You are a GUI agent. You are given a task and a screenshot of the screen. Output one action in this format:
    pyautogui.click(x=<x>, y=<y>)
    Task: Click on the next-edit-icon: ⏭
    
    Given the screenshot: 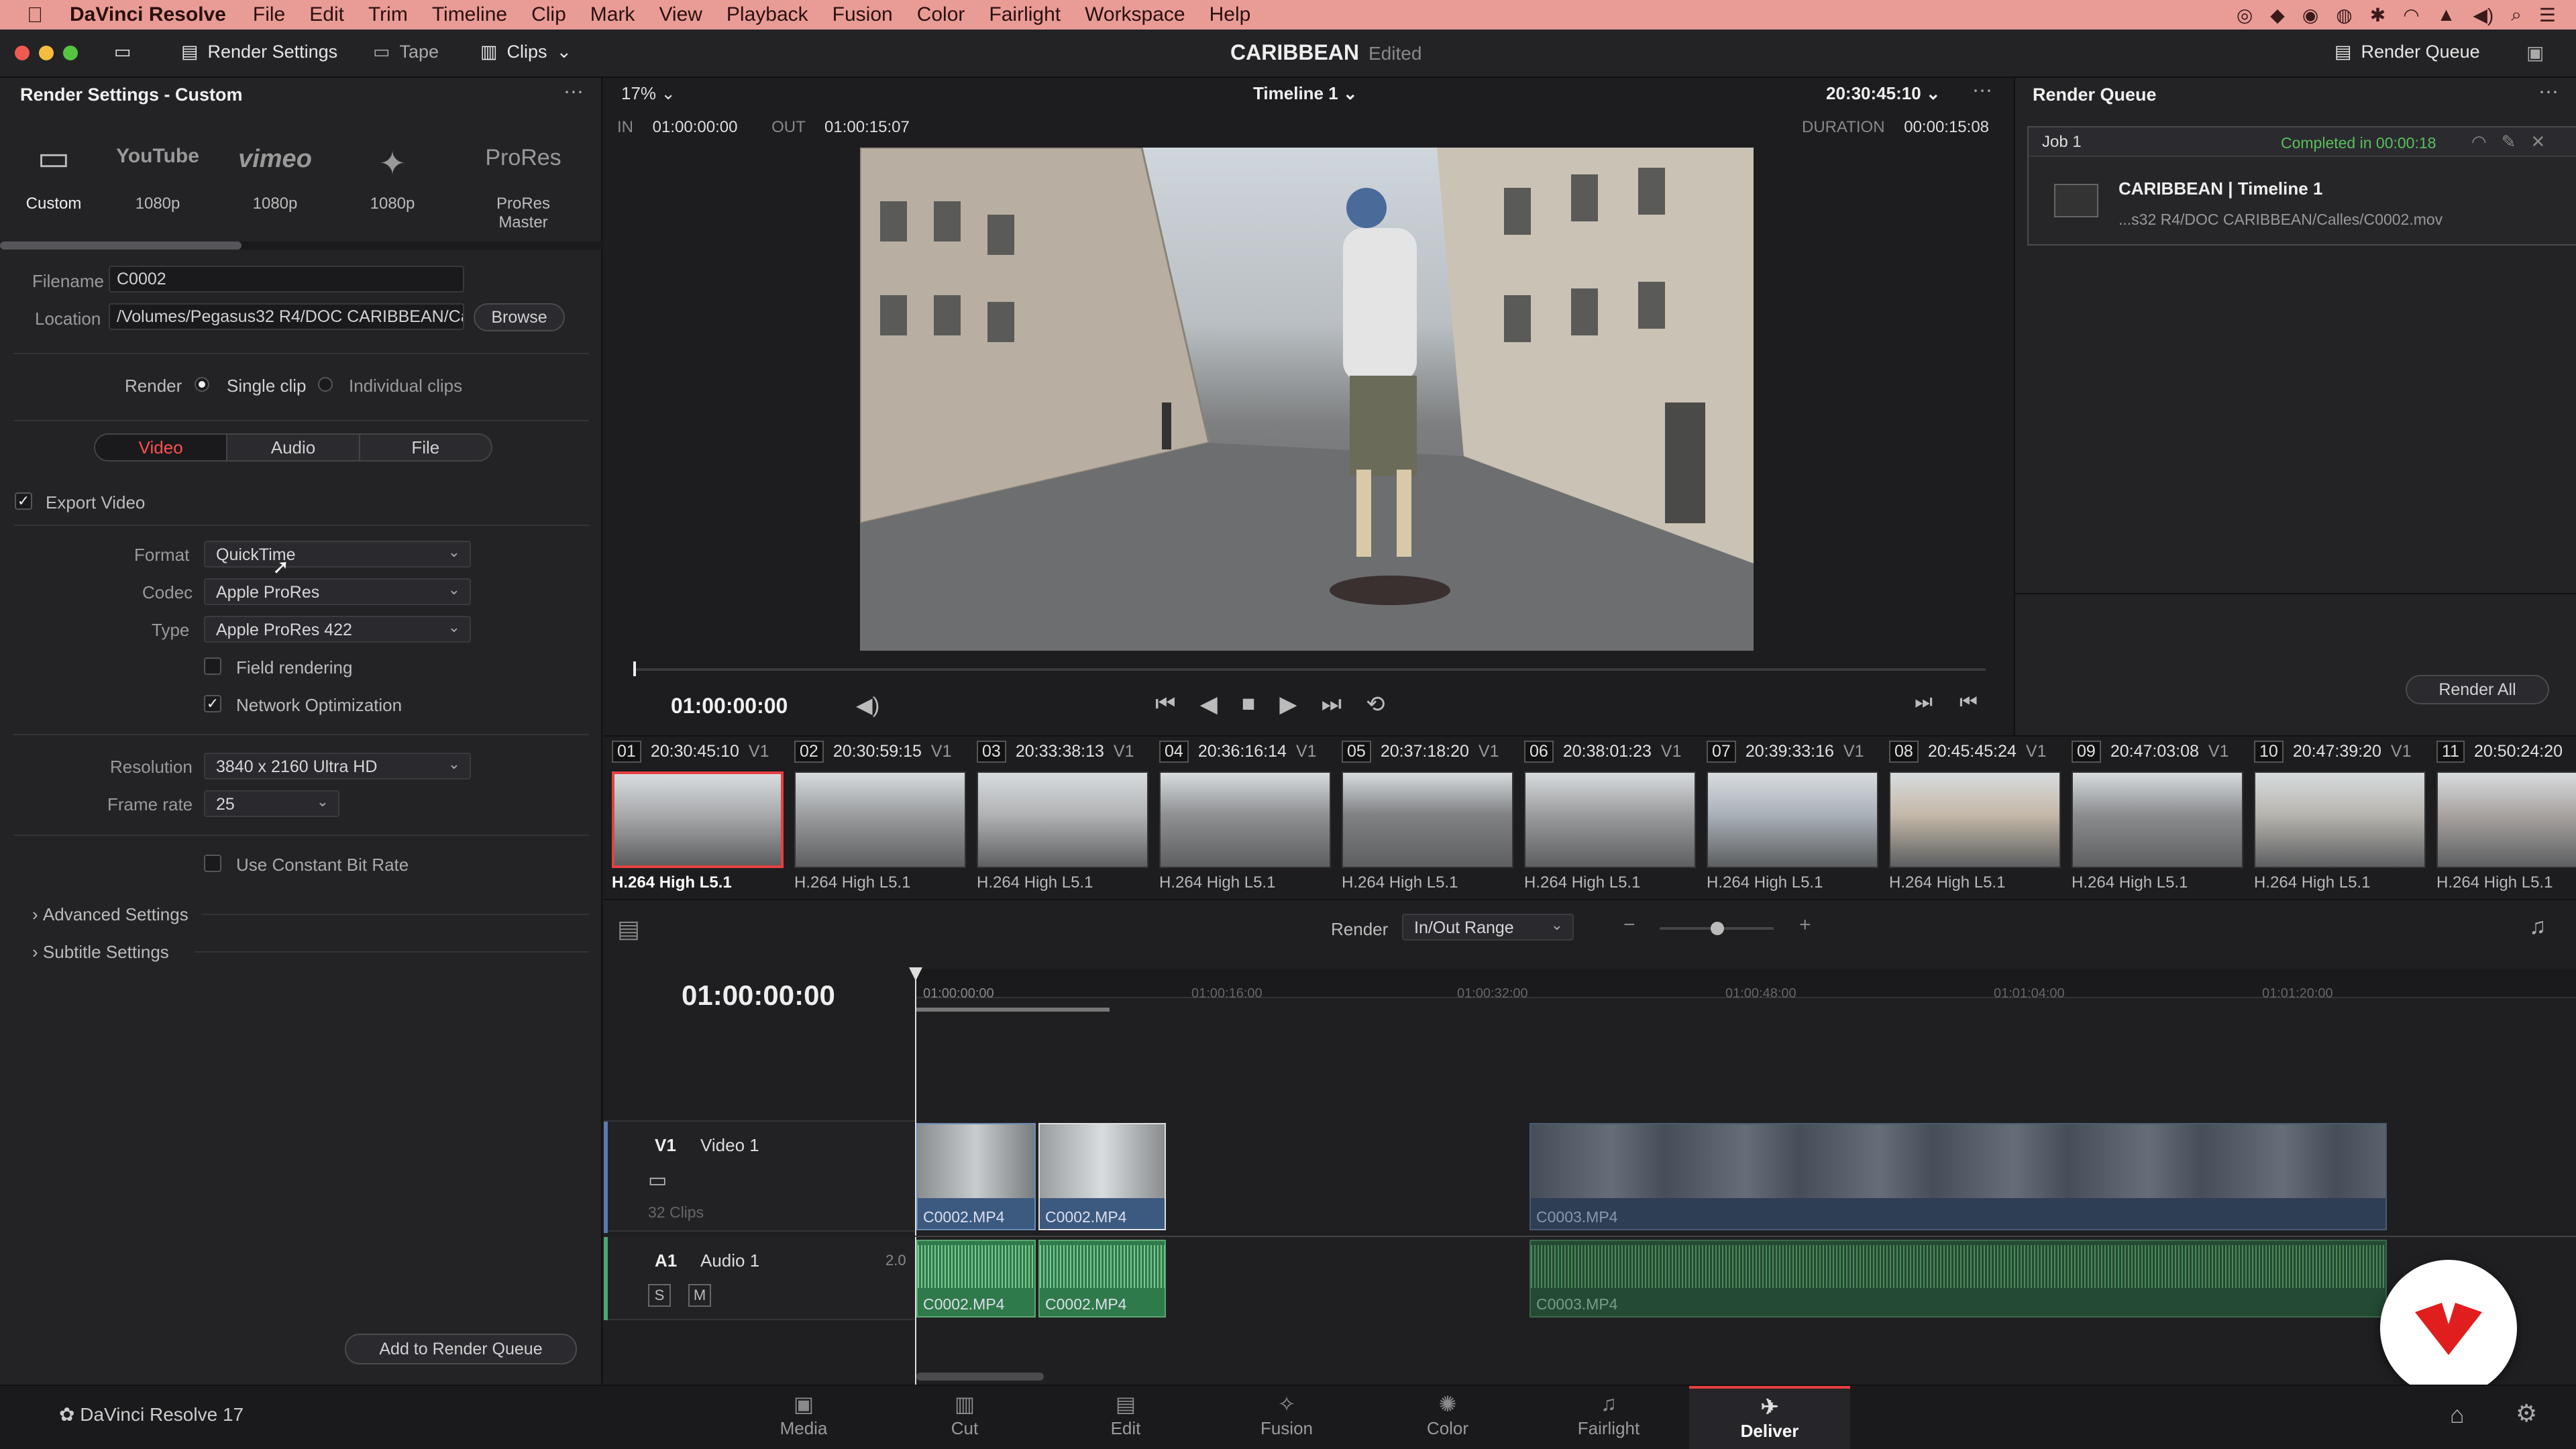 What is the action you would take?
    pyautogui.click(x=1924, y=702)
    